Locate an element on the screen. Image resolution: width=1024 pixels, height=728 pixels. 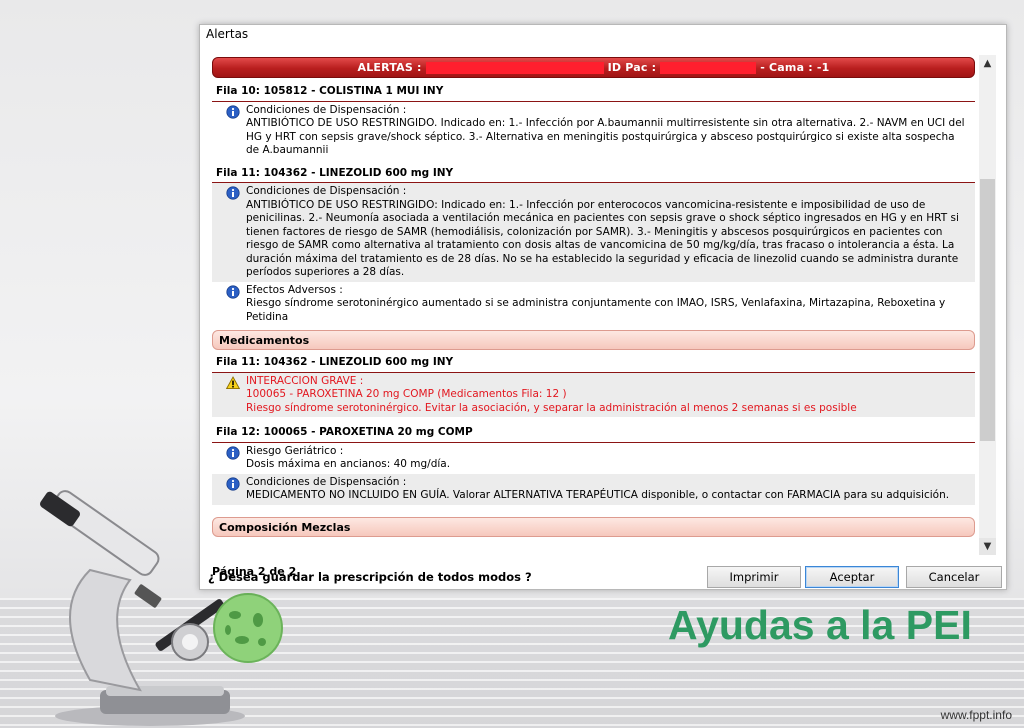
banner-alertas-label: ALERTAS : is located at coordinates (389, 67).